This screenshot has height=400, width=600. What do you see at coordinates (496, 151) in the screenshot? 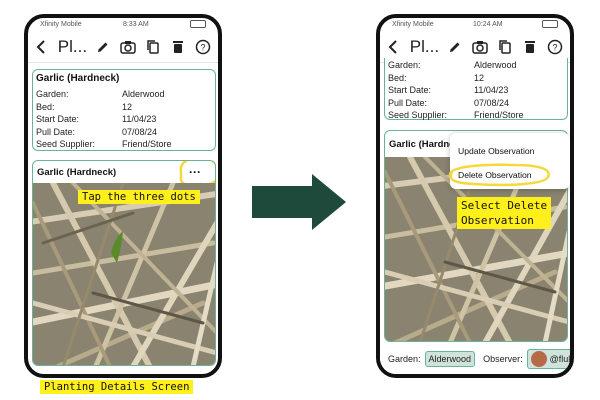
I see `update-observation-menu-item: Update Observation` at bounding box center [496, 151].